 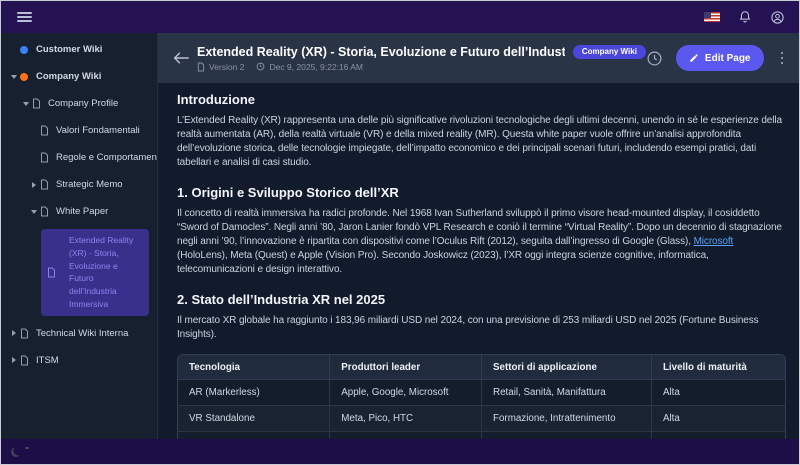 I want to click on table-cell: Media, so click(x=718, y=435).